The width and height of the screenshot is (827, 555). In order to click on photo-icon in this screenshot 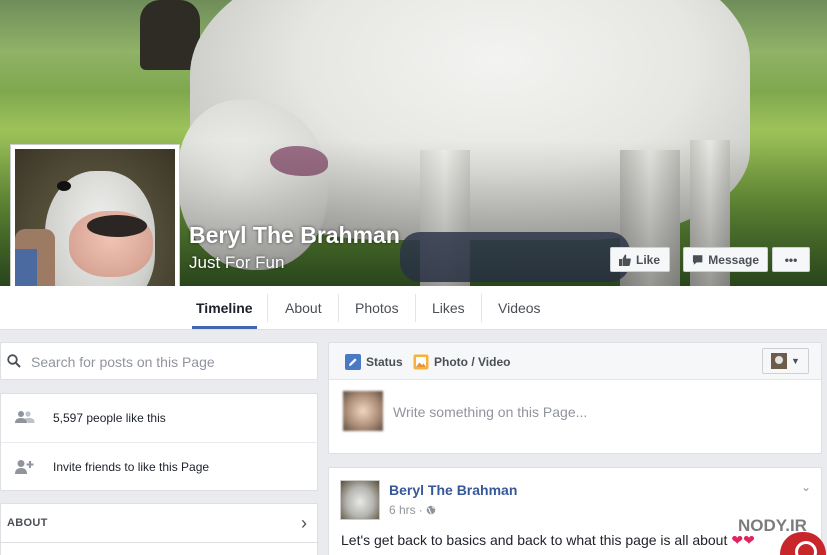, I will do `click(421, 362)`.